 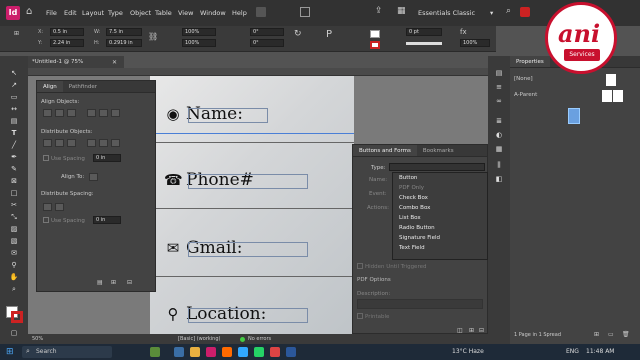 What do you see at coordinates (424, 43) in the screenshot?
I see `stroke-type-line` at bounding box center [424, 43].